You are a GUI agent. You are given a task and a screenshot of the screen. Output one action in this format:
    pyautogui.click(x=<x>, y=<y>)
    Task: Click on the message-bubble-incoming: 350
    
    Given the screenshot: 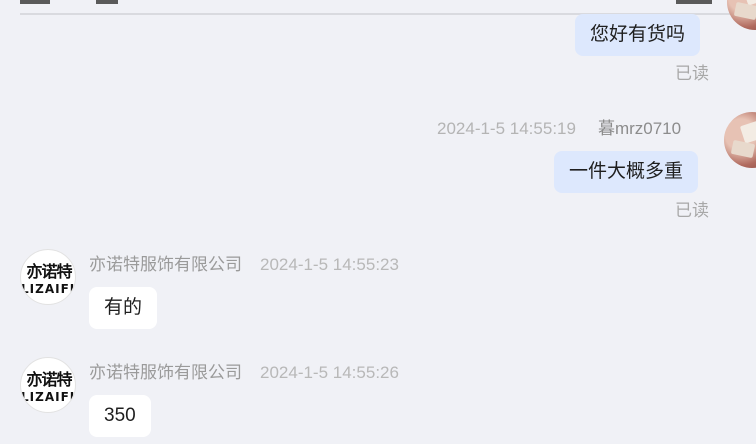 What is the action you would take?
    pyautogui.click(x=120, y=416)
    